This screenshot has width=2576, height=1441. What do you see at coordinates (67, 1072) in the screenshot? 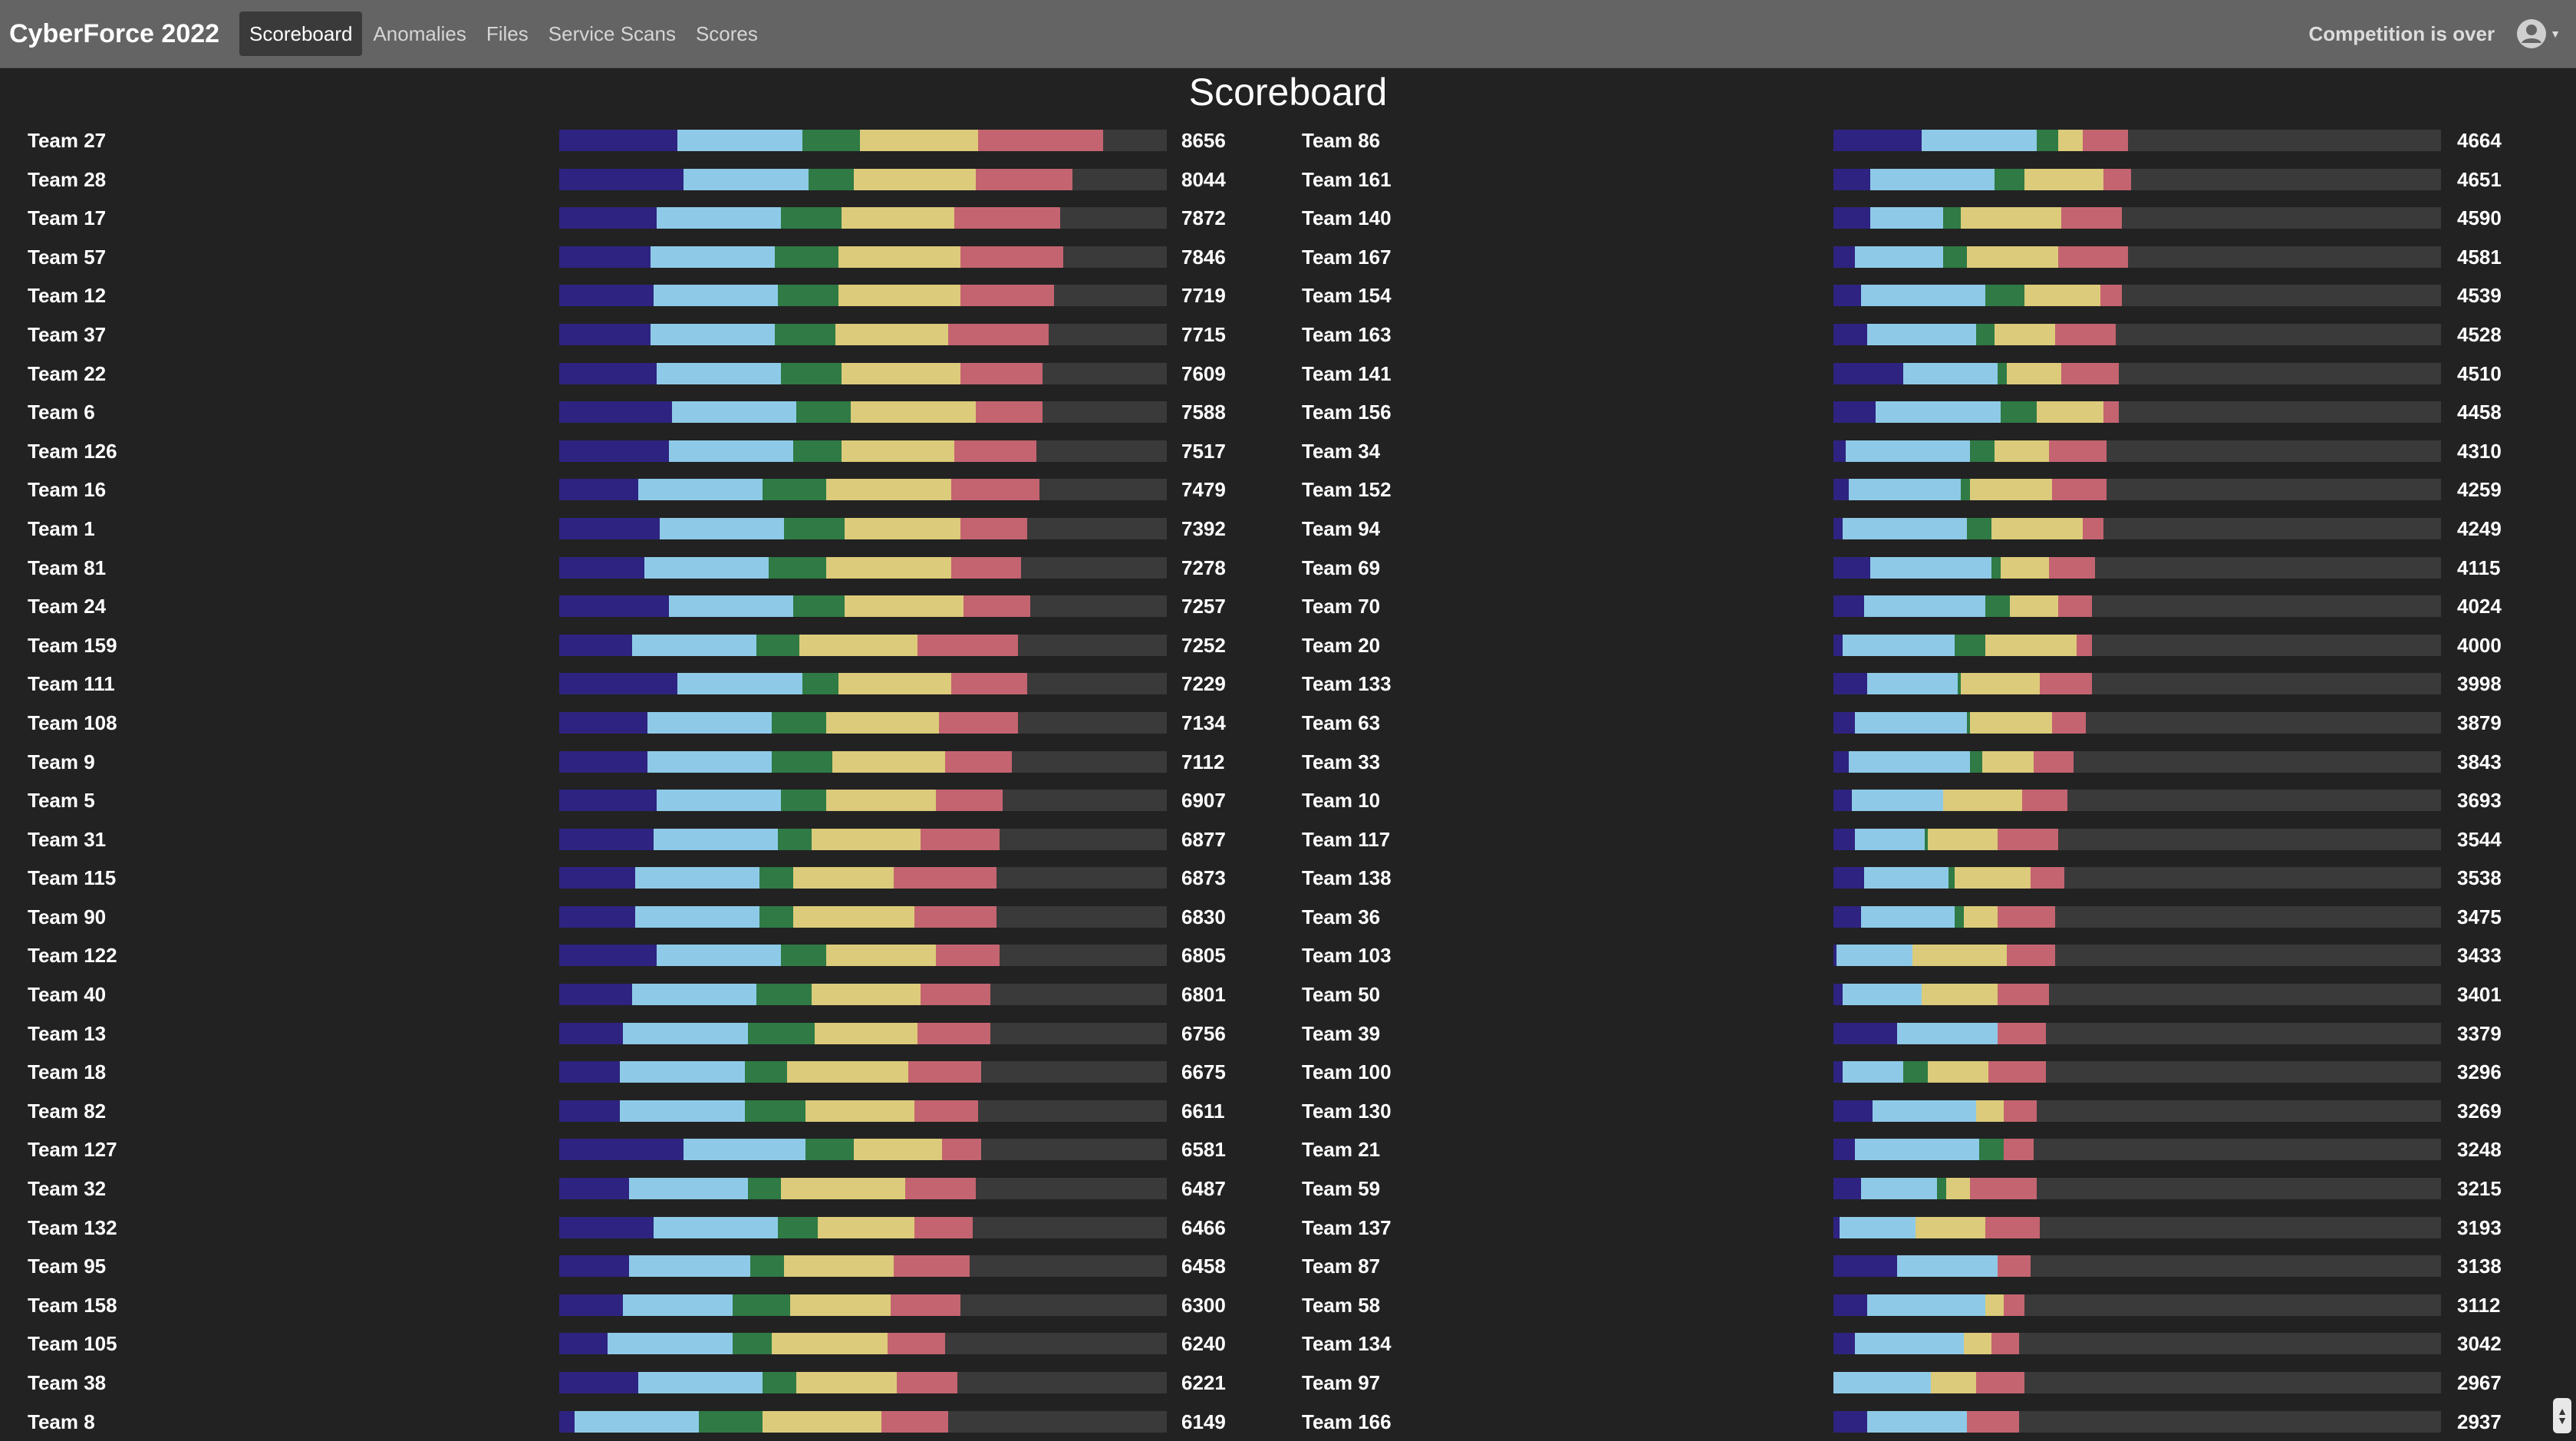
I see `team-name: Team 18` at bounding box center [67, 1072].